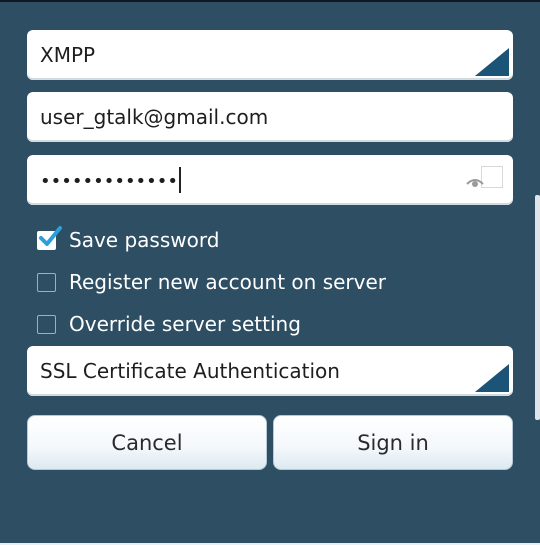 This screenshot has height=545, width=540. What do you see at coordinates (46, 282) in the screenshot?
I see `register-account-checkbox` at bounding box center [46, 282].